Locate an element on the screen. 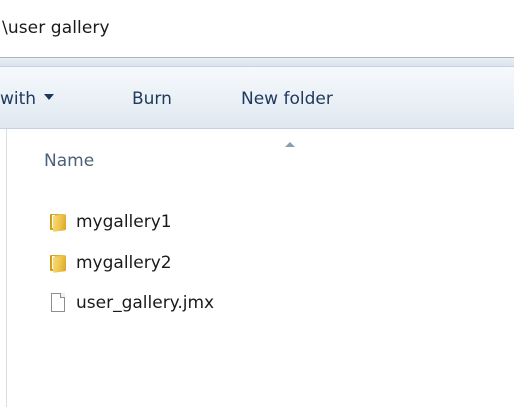 The height and width of the screenshot is (407, 514). list-item-file: user_gallery.jmx is located at coordinates (131, 303).